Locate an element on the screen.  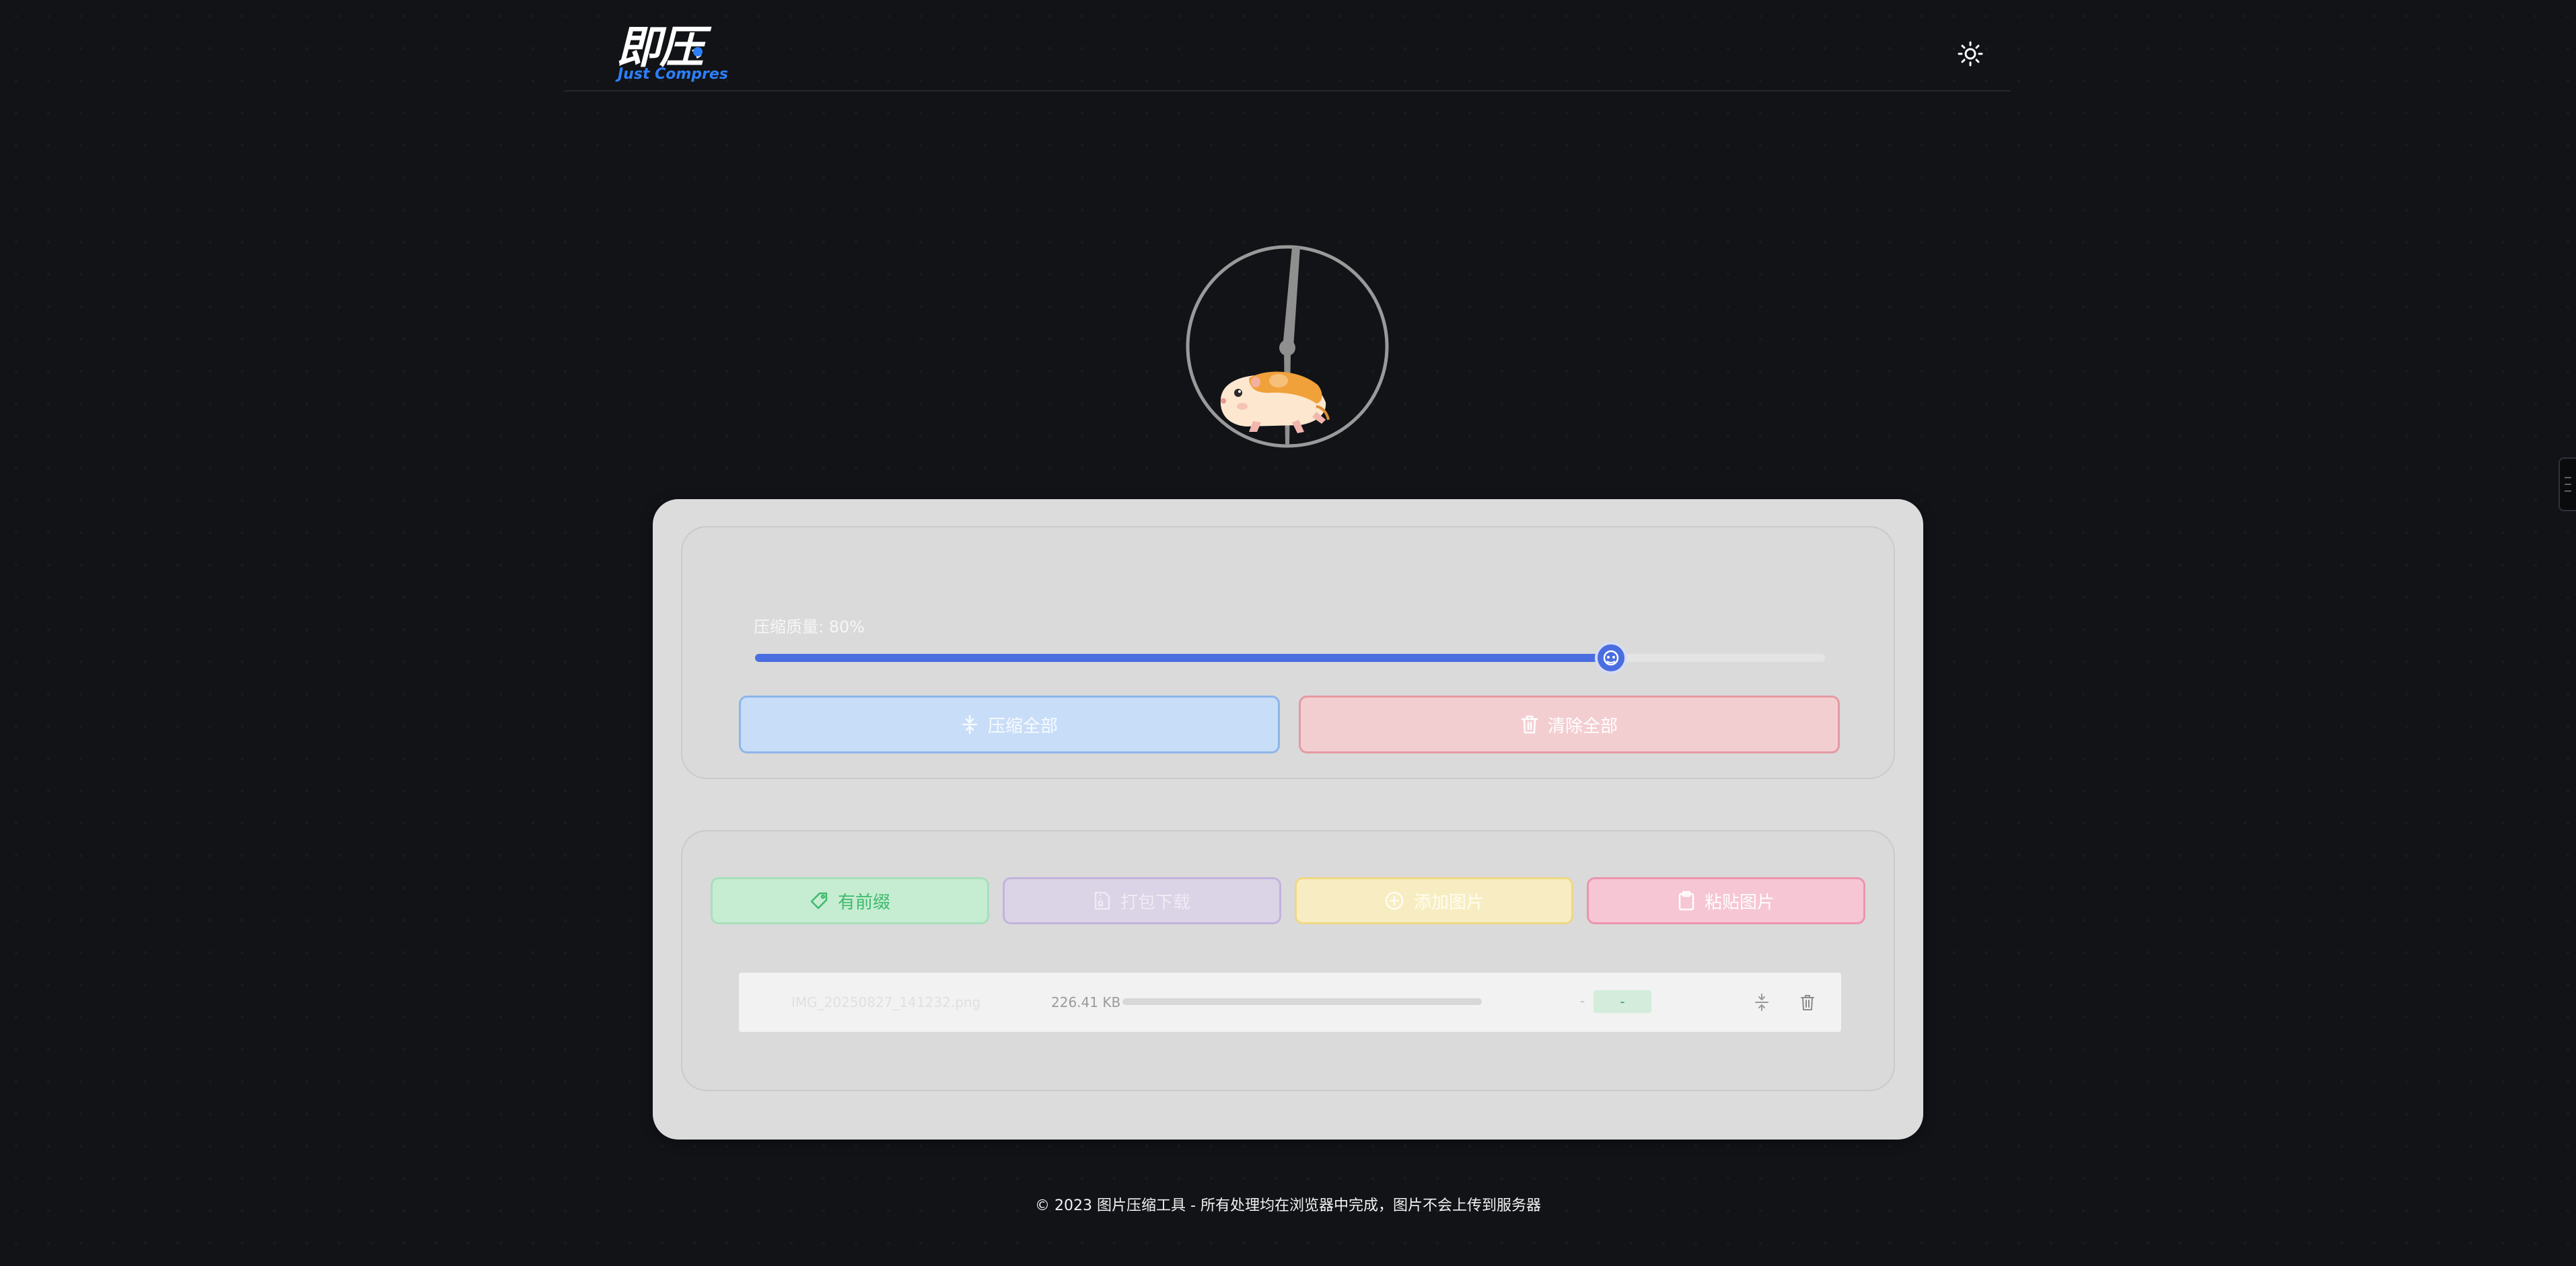
hamster-wheel-illustration is located at coordinates (1287, 346).